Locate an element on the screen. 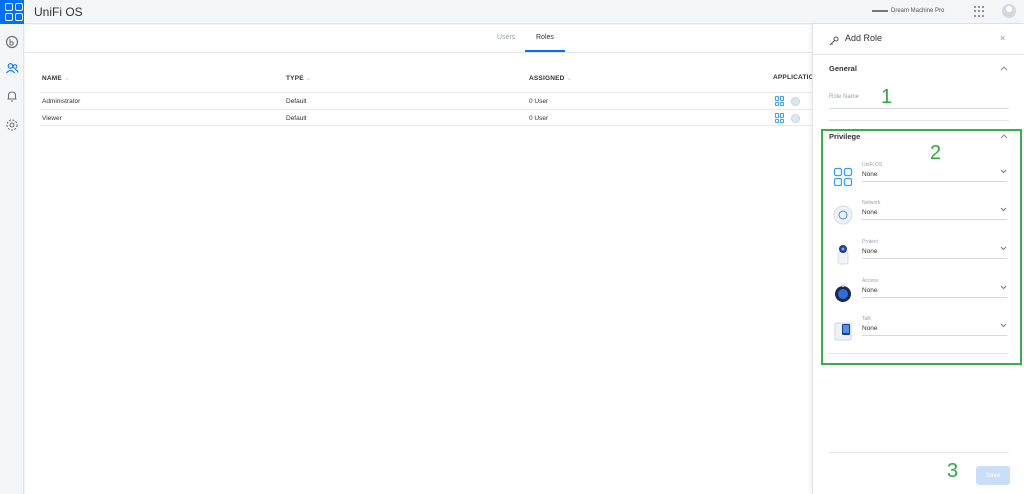  annotation-number: 2 is located at coordinates (936, 153).